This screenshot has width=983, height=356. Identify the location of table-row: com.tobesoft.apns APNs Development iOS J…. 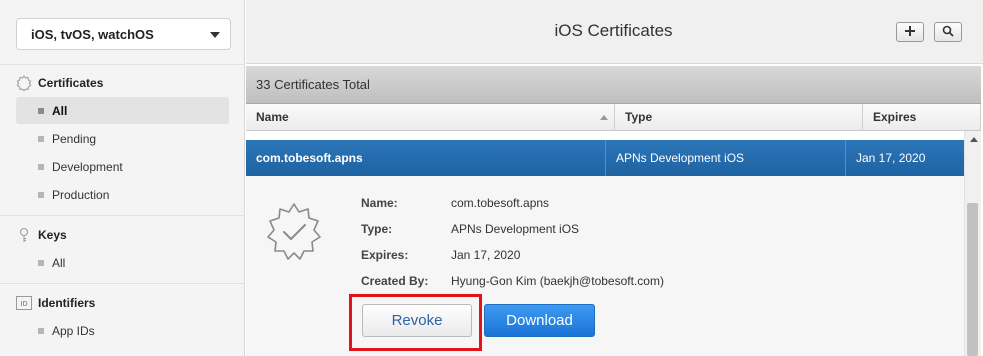
(605, 158).